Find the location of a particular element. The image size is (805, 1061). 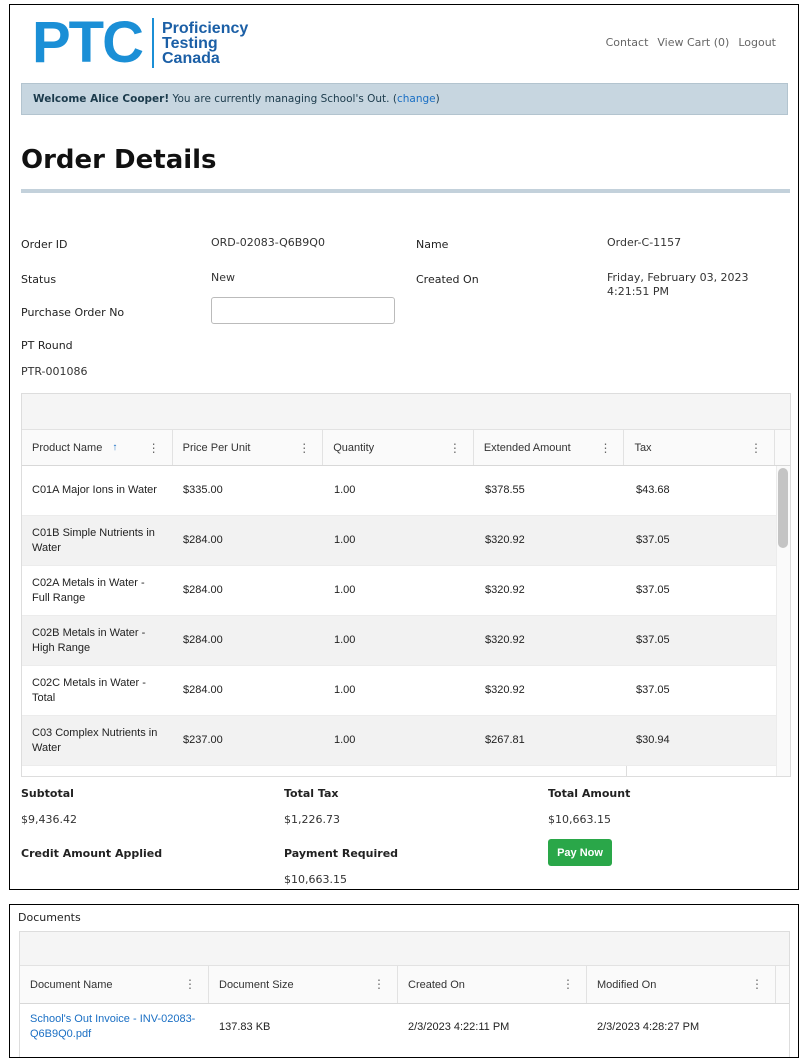

cell-product-name: C04A Solids in Water is located at coordinates (97, 771).